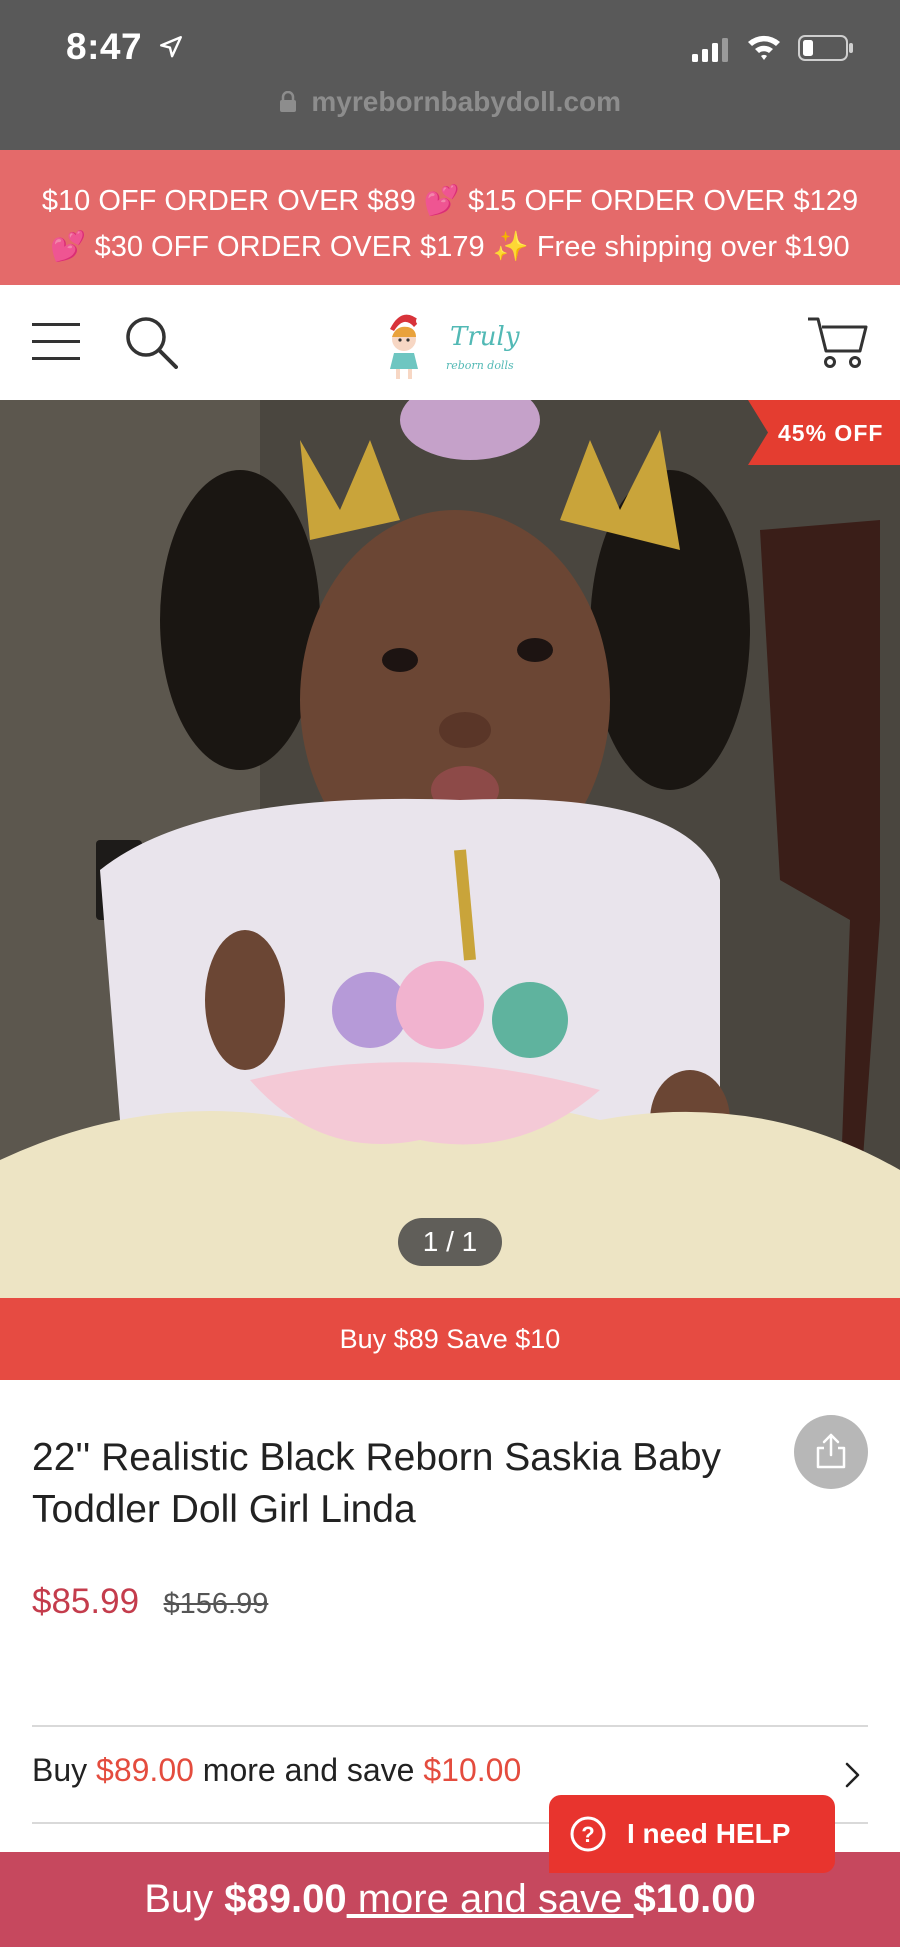 The height and width of the screenshot is (1947, 900). What do you see at coordinates (837, 343) in the screenshot?
I see `cart-icon` at bounding box center [837, 343].